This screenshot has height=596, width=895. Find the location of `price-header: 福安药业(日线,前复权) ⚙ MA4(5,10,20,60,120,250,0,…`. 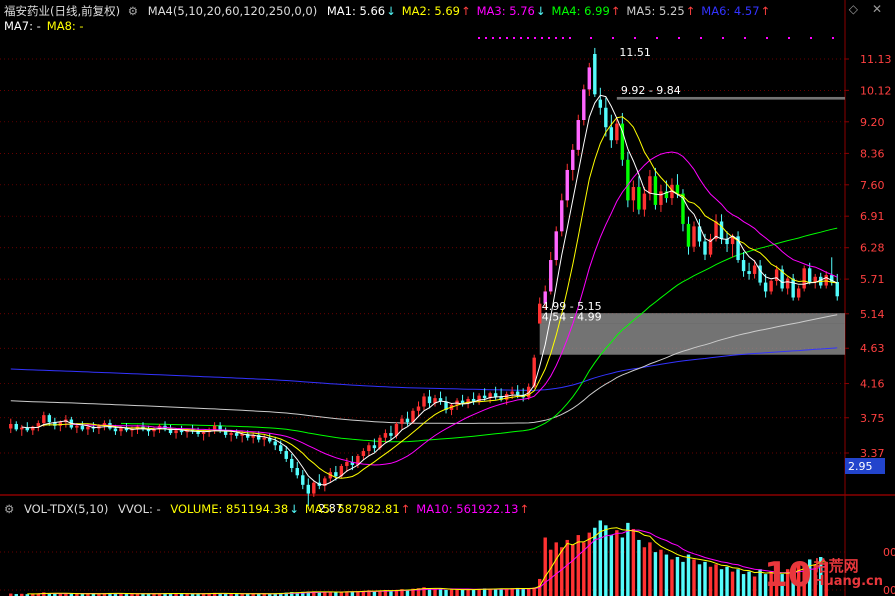

price-header: 福安药业(日线,前复权) ⚙ MA4(5,10,20,60,120,250,0,… is located at coordinates (393, 11).